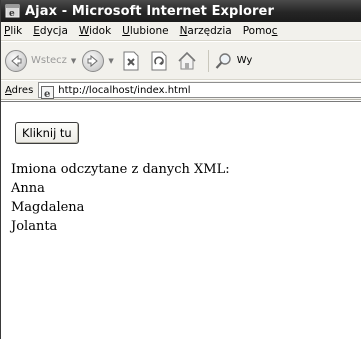  Describe the element at coordinates (34, 226) in the screenshot. I see `name-item: Jolanta` at that location.